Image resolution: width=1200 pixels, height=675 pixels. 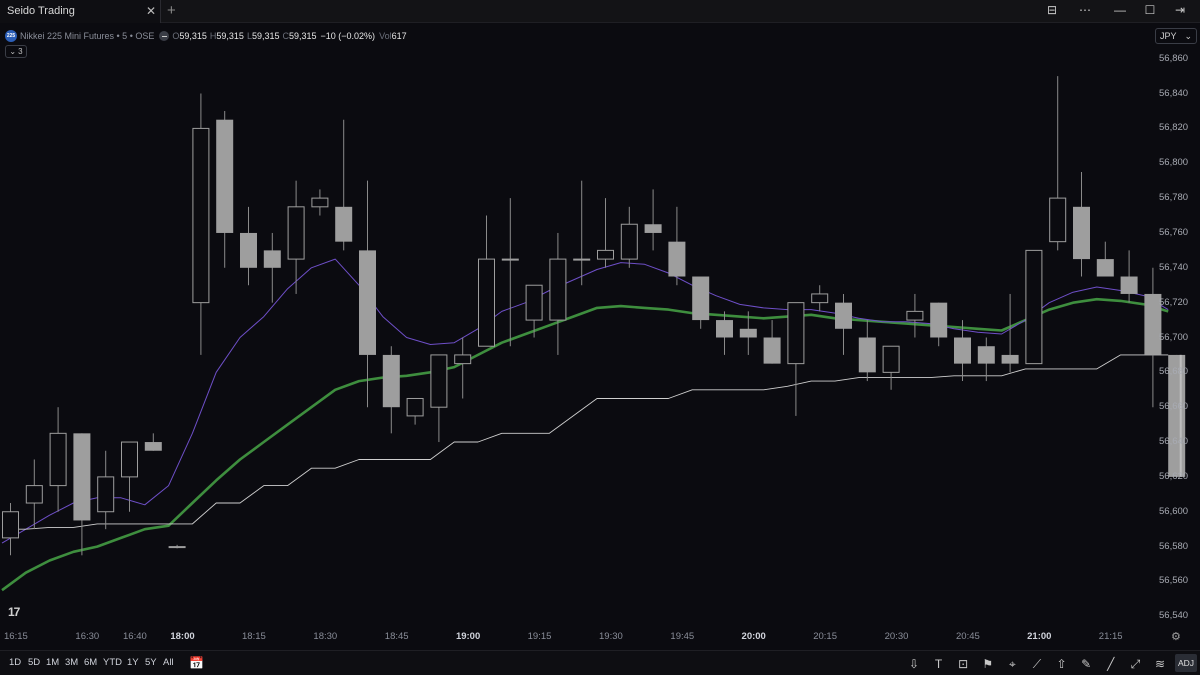 What do you see at coordinates (1174, 93) in the screenshot?
I see `price-tick-label: 56,840` at bounding box center [1174, 93].